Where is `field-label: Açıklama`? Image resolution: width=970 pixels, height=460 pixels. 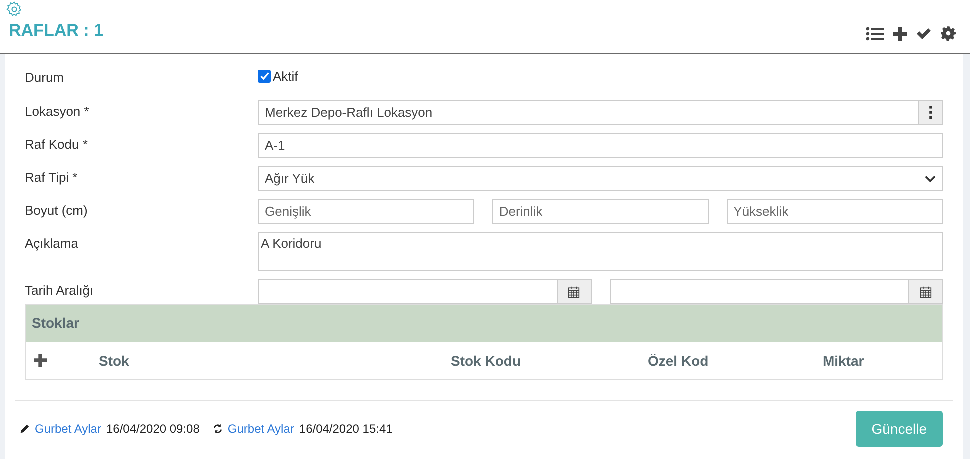
field-label: Açıklama is located at coordinates (52, 243).